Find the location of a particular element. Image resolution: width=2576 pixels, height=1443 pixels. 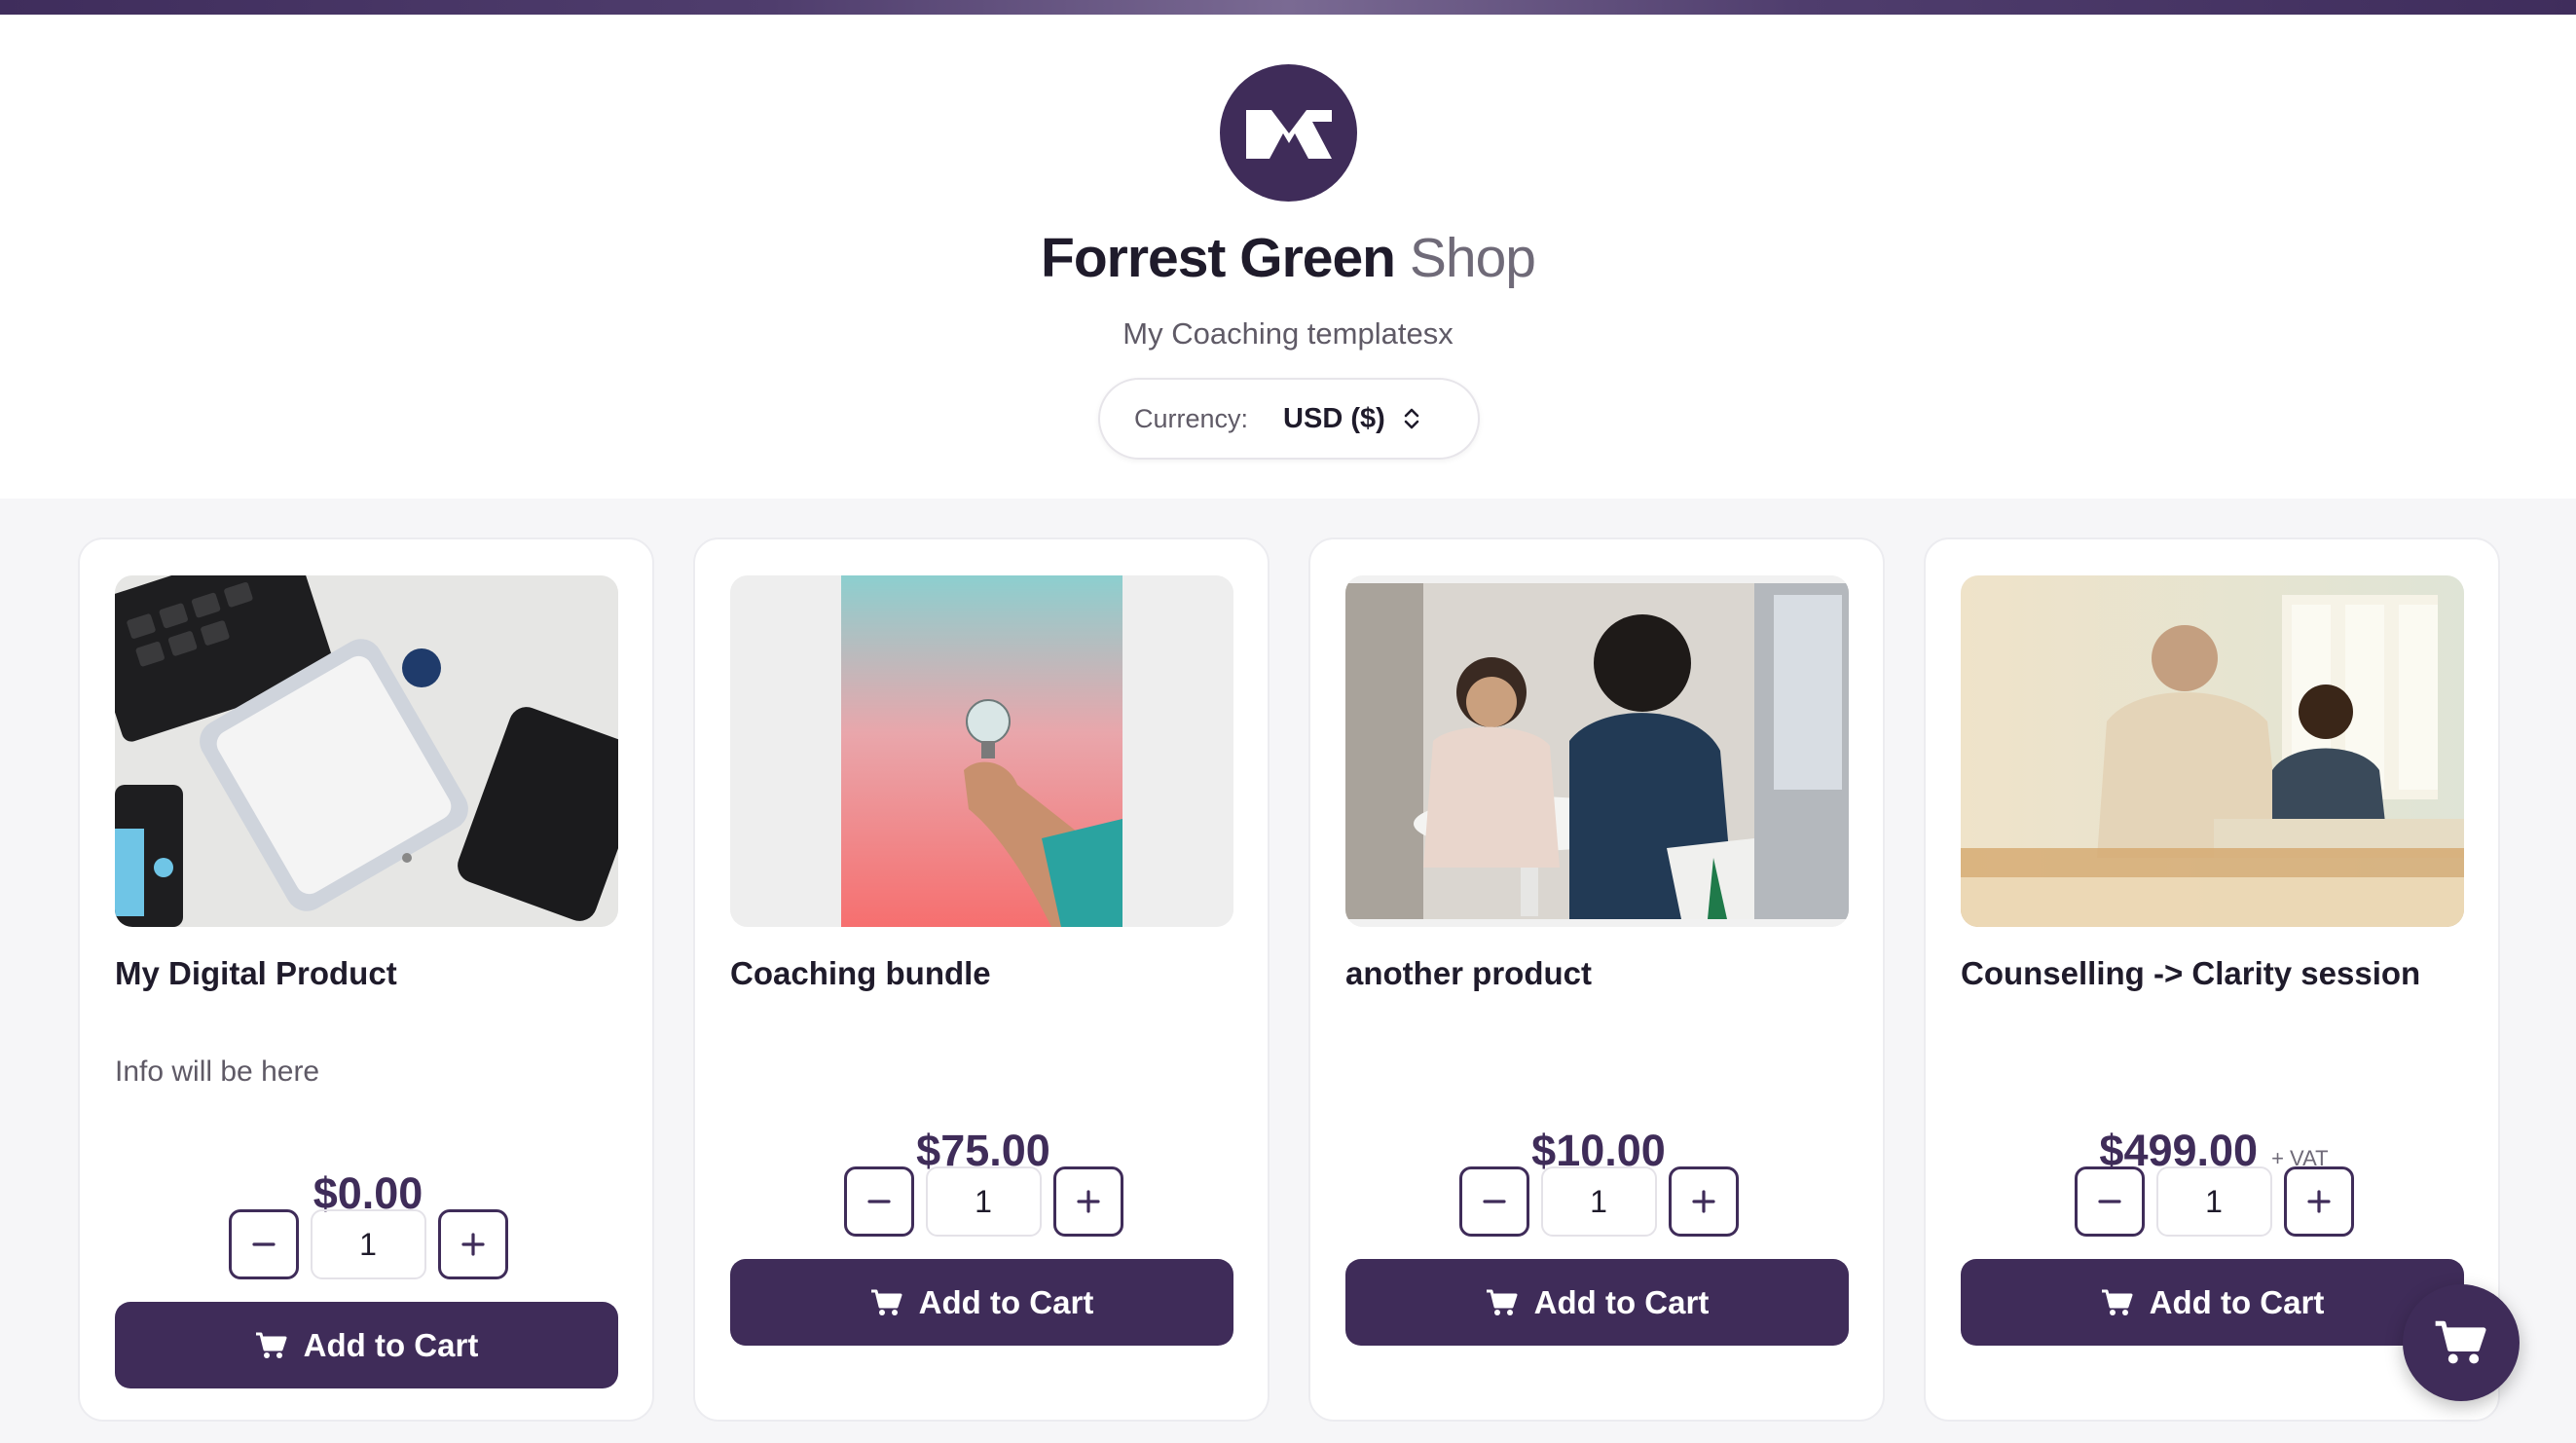

shop-suffix: Shop is located at coordinates (1472, 258).